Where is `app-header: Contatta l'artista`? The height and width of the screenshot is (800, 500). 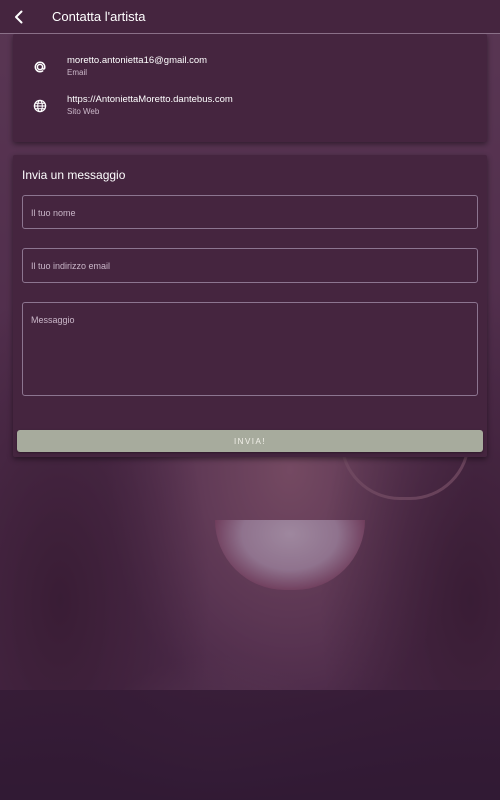 app-header: Contatta l'artista is located at coordinates (250, 17).